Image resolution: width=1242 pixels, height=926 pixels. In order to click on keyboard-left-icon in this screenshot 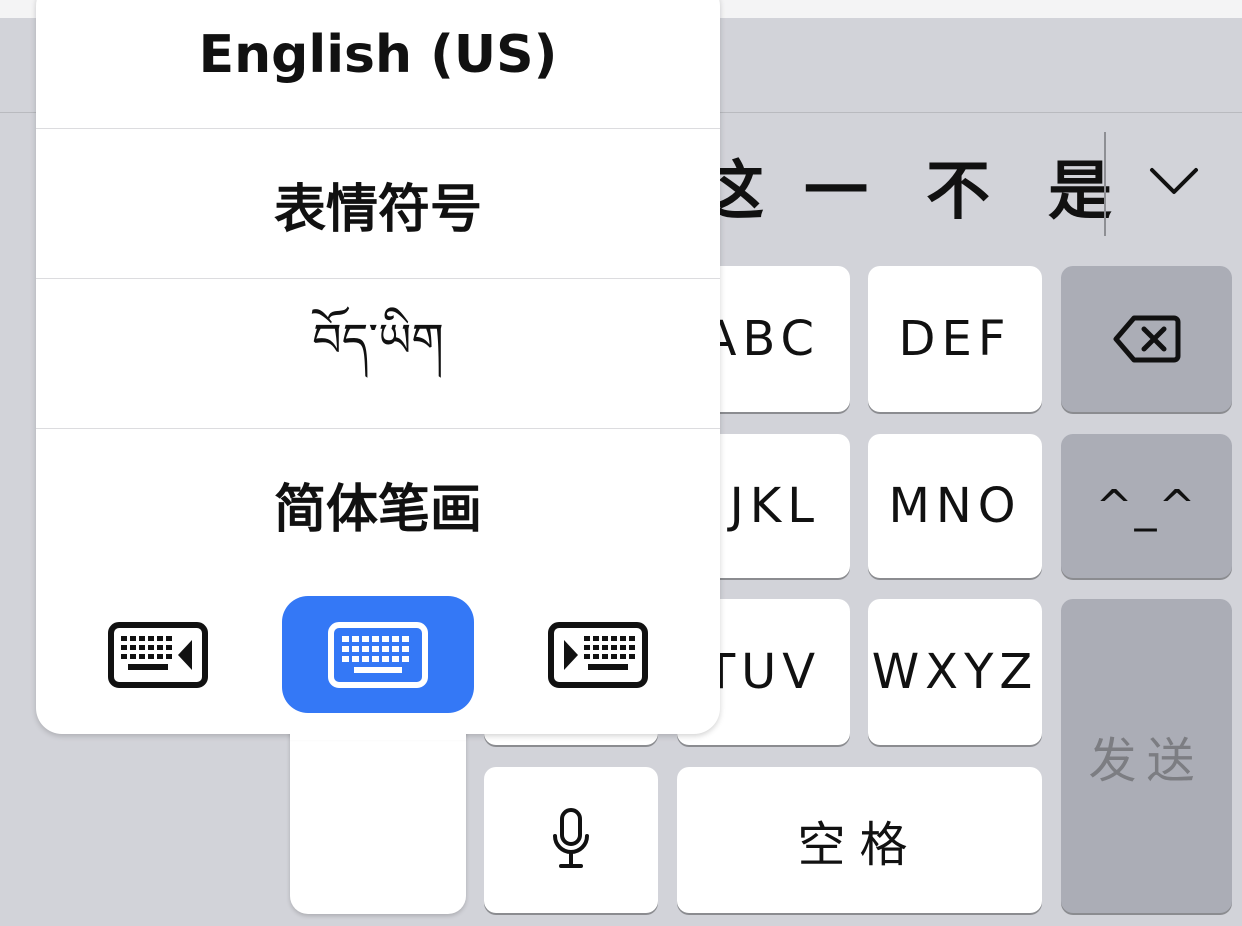, I will do `click(158, 655)`.